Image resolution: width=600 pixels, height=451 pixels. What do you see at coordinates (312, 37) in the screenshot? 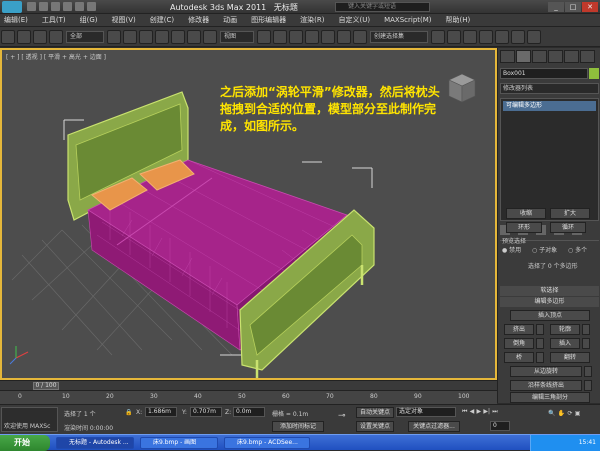
I see `angle-snap-icon` at bounding box center [312, 37].